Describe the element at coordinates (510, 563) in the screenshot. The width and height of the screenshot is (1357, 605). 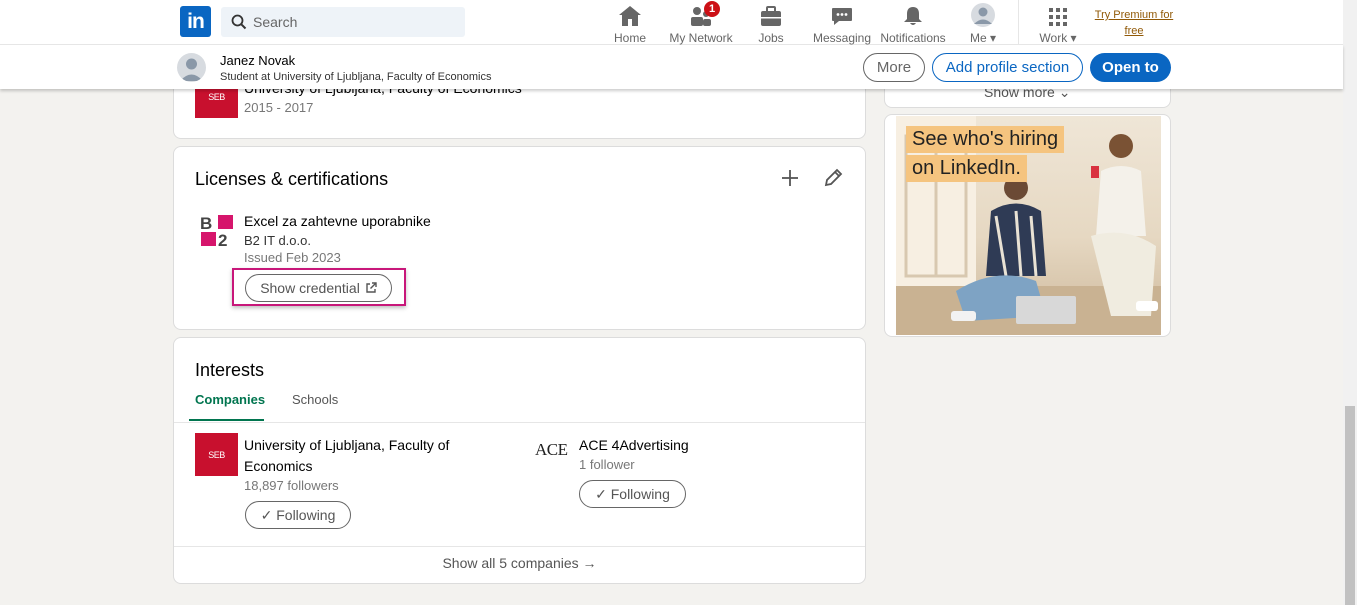
I see `show-all-label: Show all 5 companies` at that location.